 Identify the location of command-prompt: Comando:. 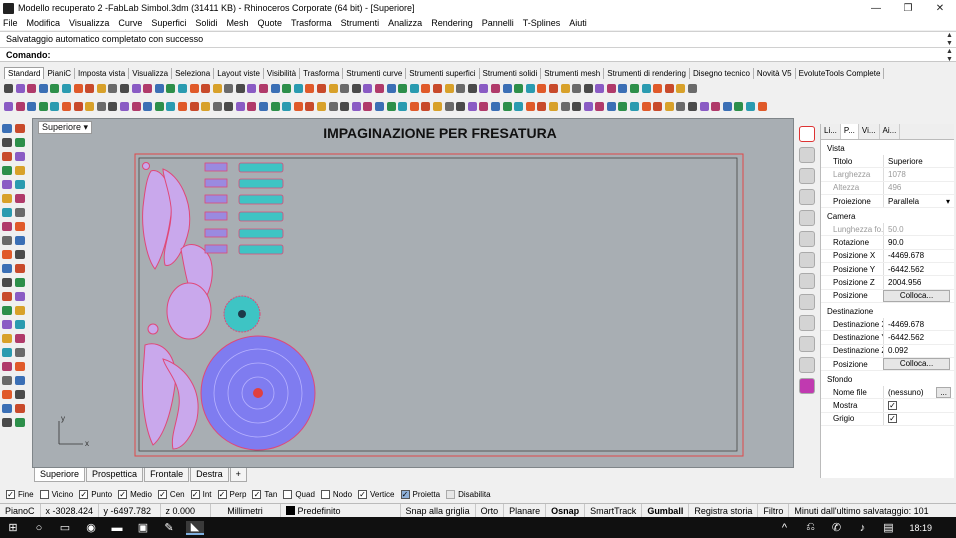
(478, 54).